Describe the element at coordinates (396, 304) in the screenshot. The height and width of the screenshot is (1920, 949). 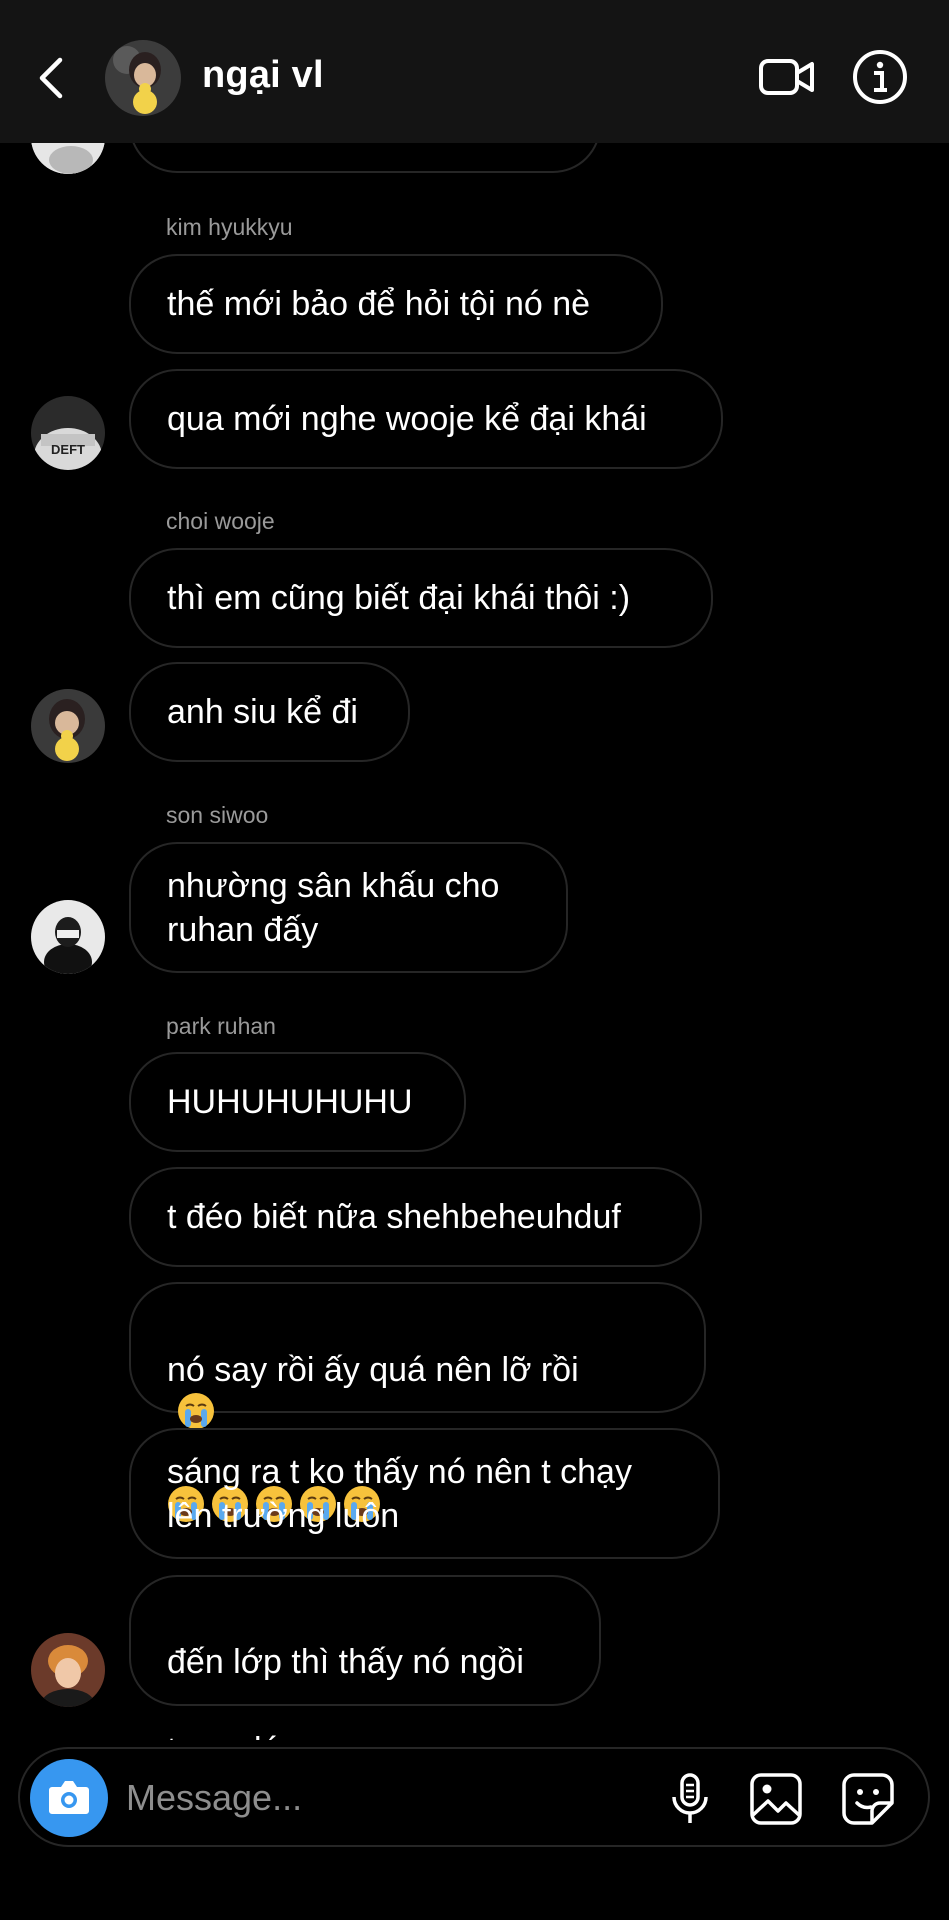
I see `message-bubble: thế mới bảo để hỏi tội nó nè` at that location.